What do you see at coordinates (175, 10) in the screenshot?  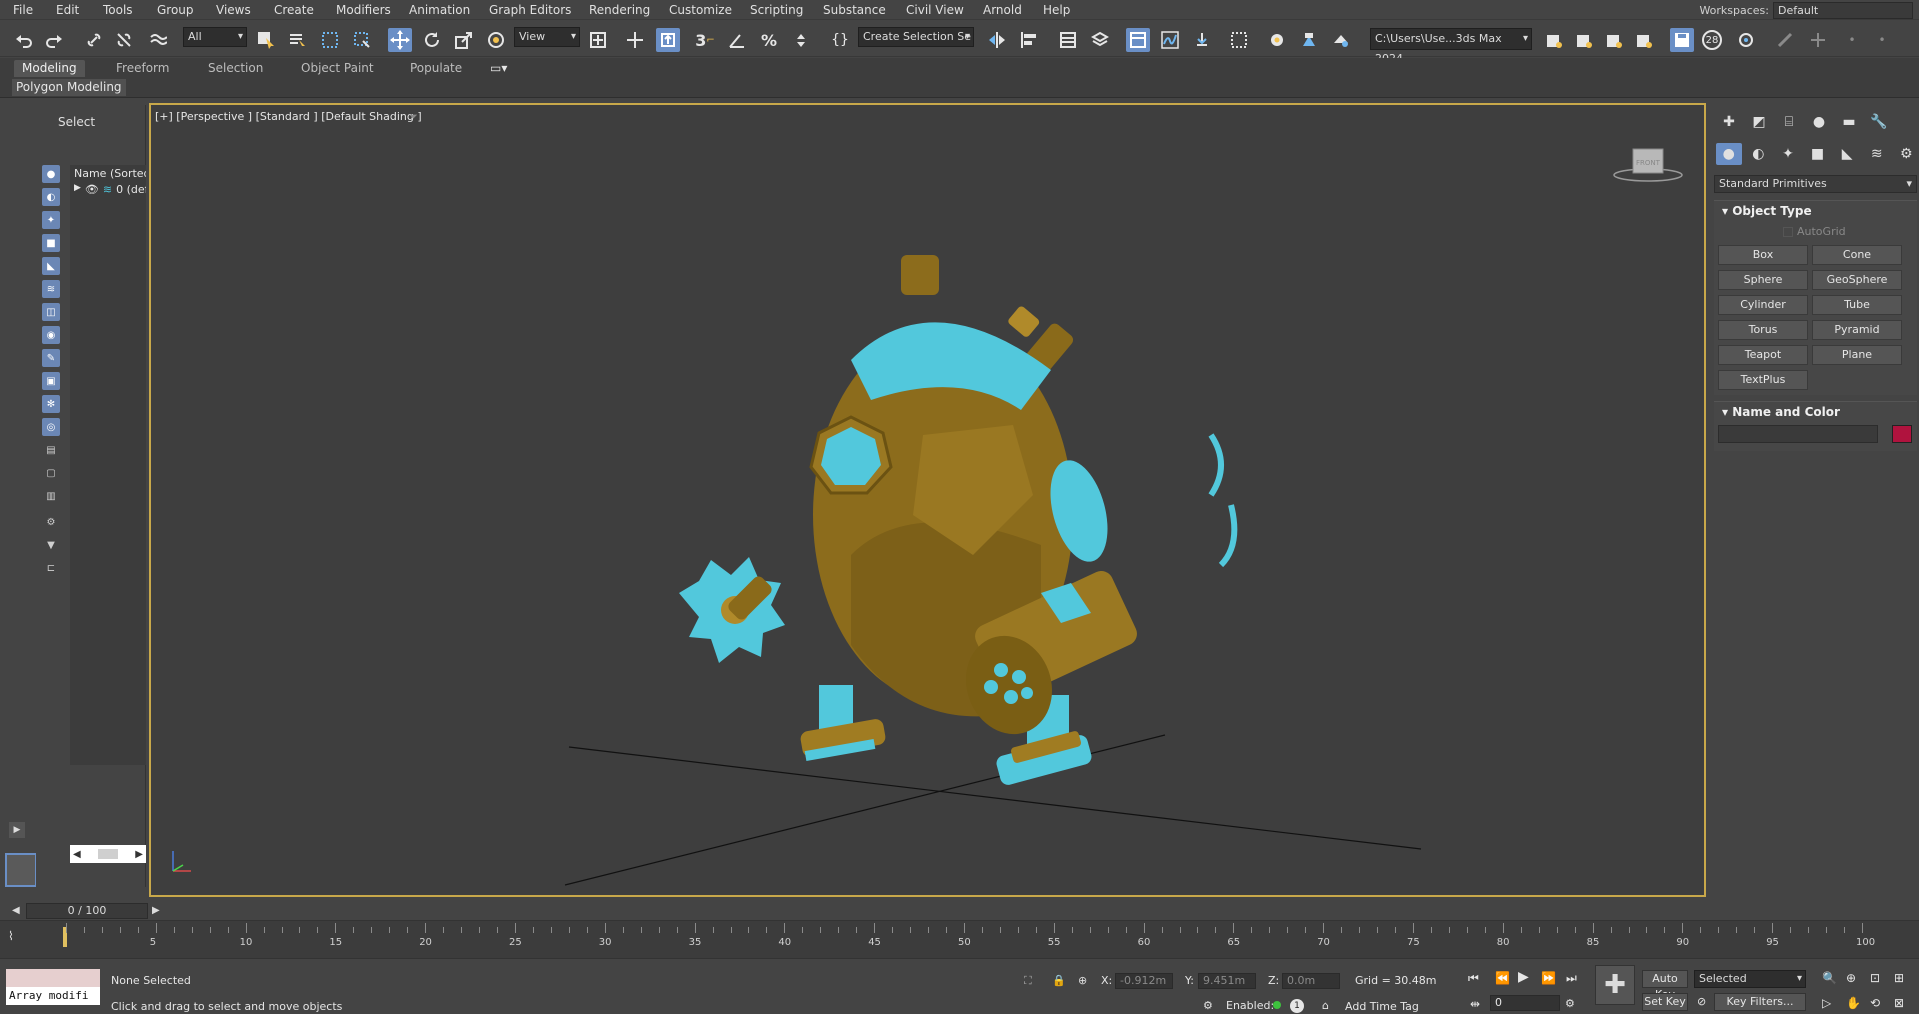 I see `menu-group: Group` at bounding box center [175, 10].